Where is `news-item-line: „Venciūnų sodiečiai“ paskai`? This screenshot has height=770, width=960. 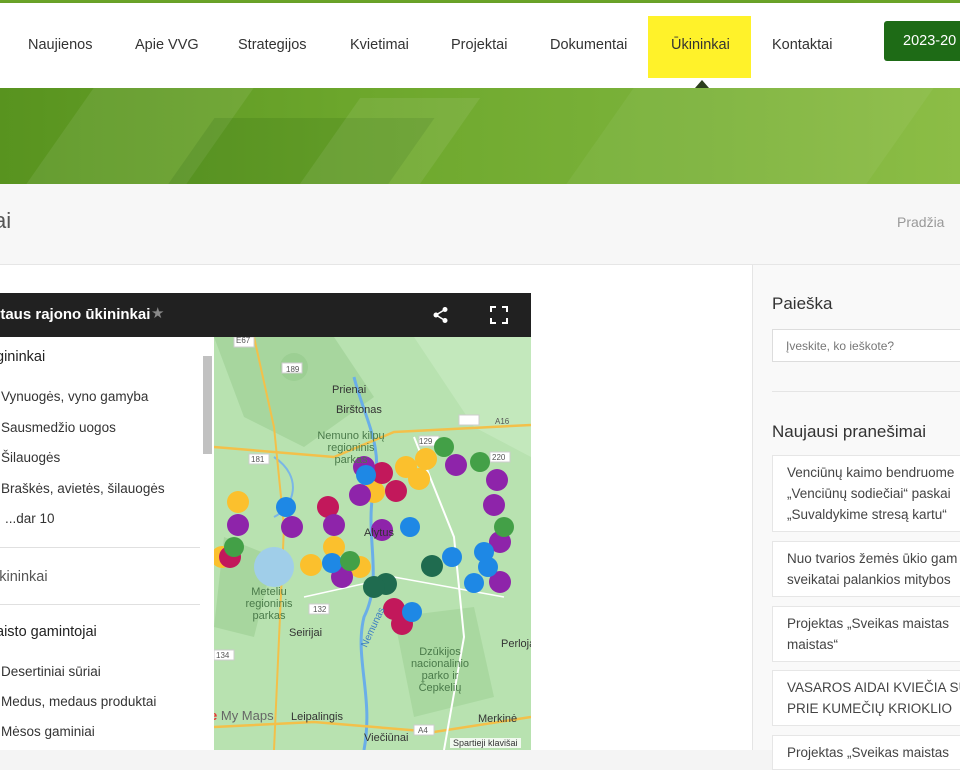
news-item-line: „Venciūnų sodiečiai“ paskai is located at coordinates (869, 493).